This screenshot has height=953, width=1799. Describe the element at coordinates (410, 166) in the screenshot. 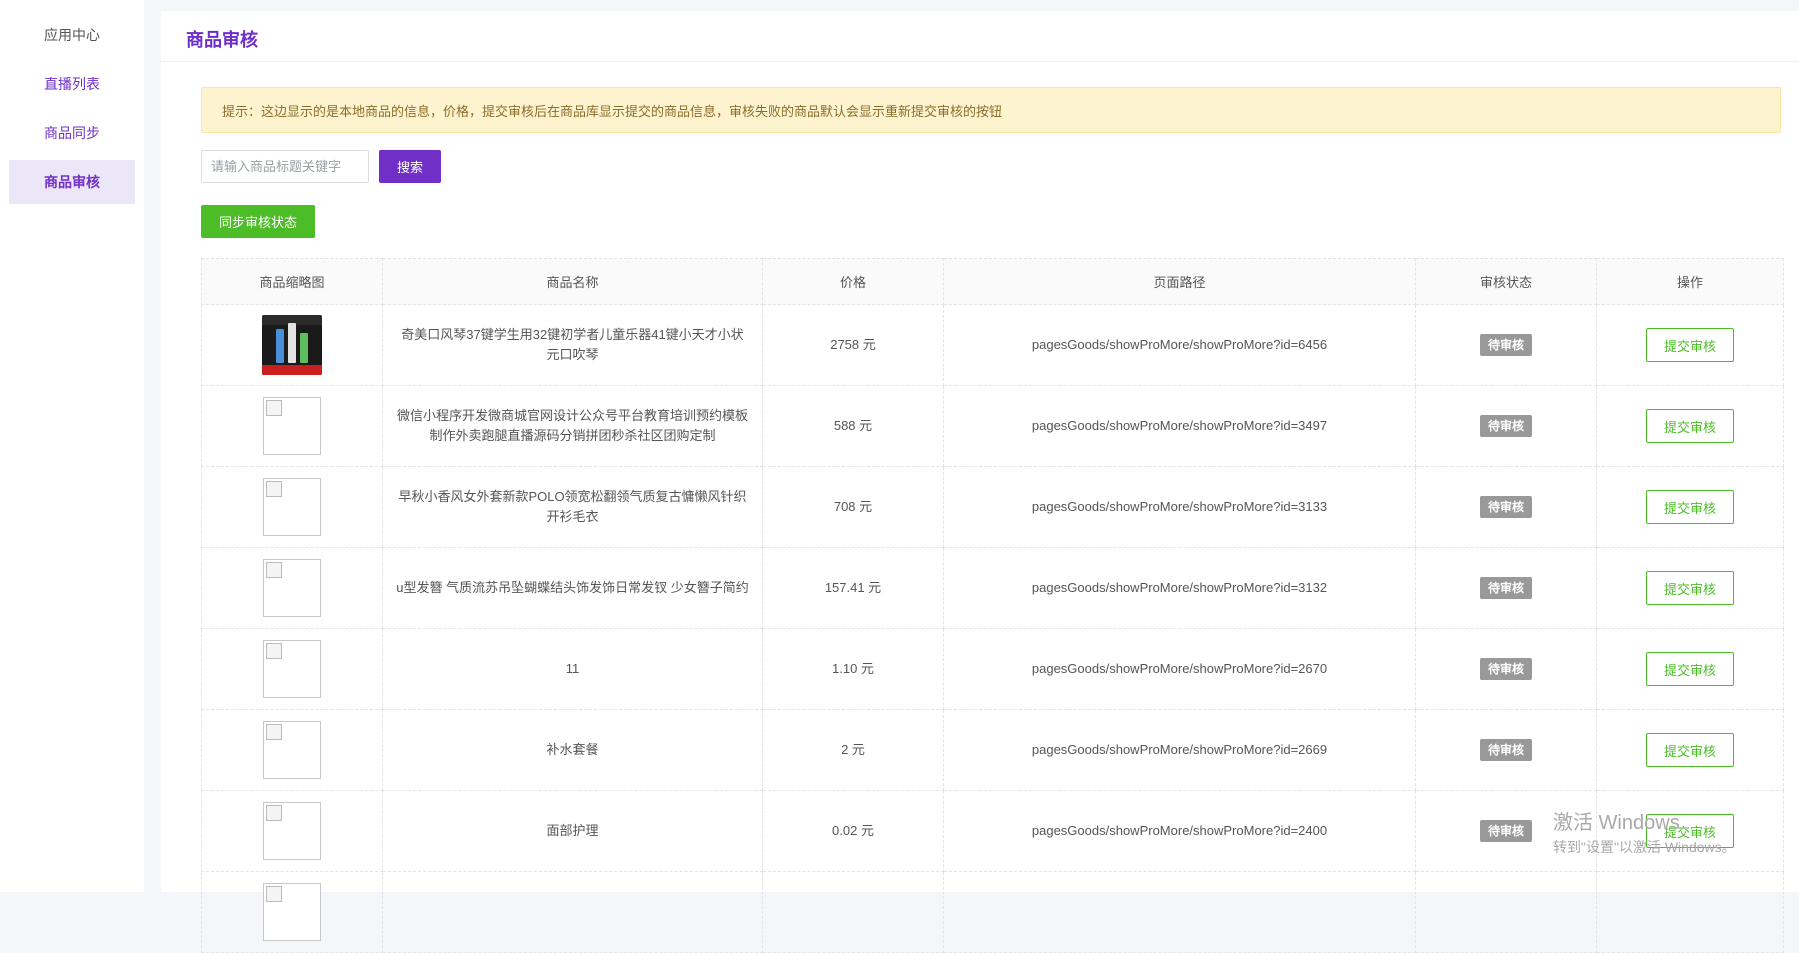

I see `search-button: 搜索` at that location.